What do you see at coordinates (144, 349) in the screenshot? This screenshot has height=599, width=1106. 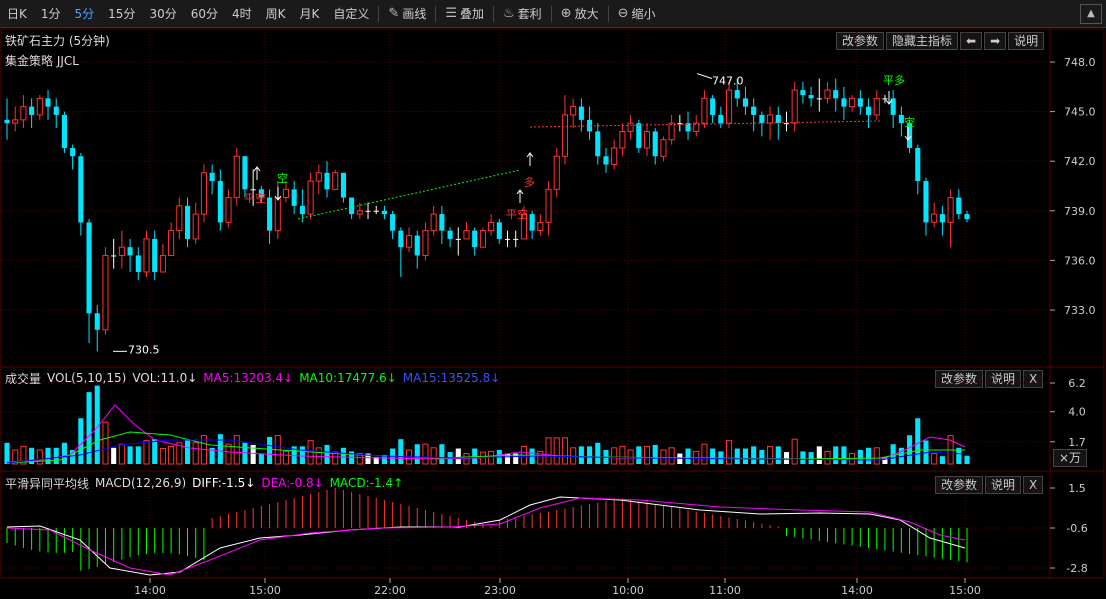 I see `low-price-label: 730.5` at bounding box center [144, 349].